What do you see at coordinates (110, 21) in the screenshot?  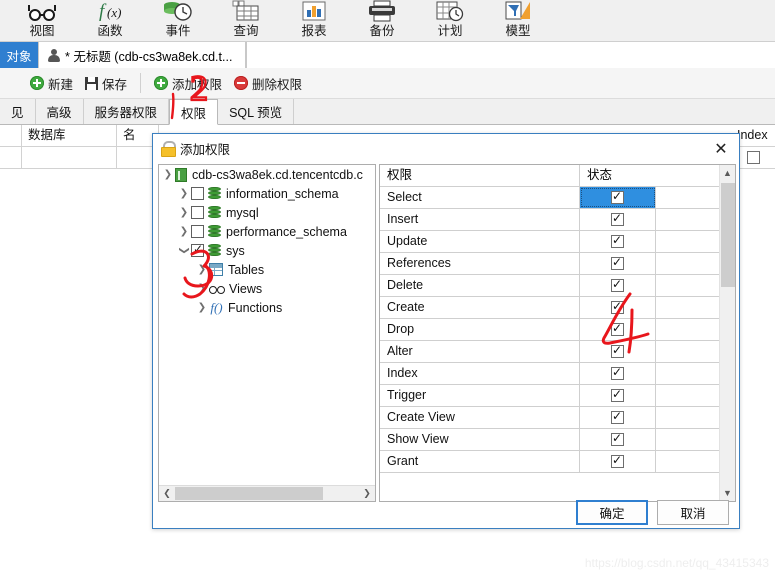 I see `ribbon-item-function: f (x) 函数` at bounding box center [110, 21].